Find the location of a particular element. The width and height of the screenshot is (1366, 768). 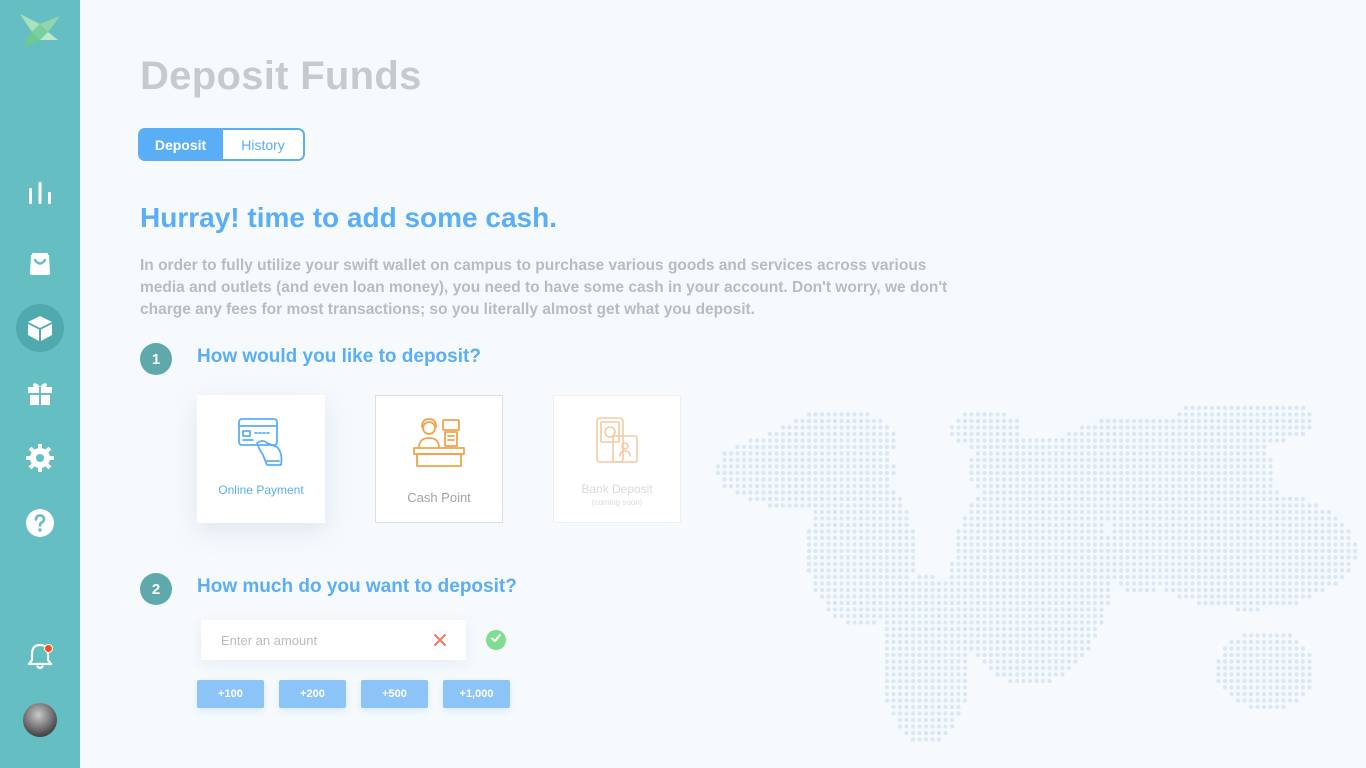

quick-amount-200: +200 is located at coordinates (312, 694).